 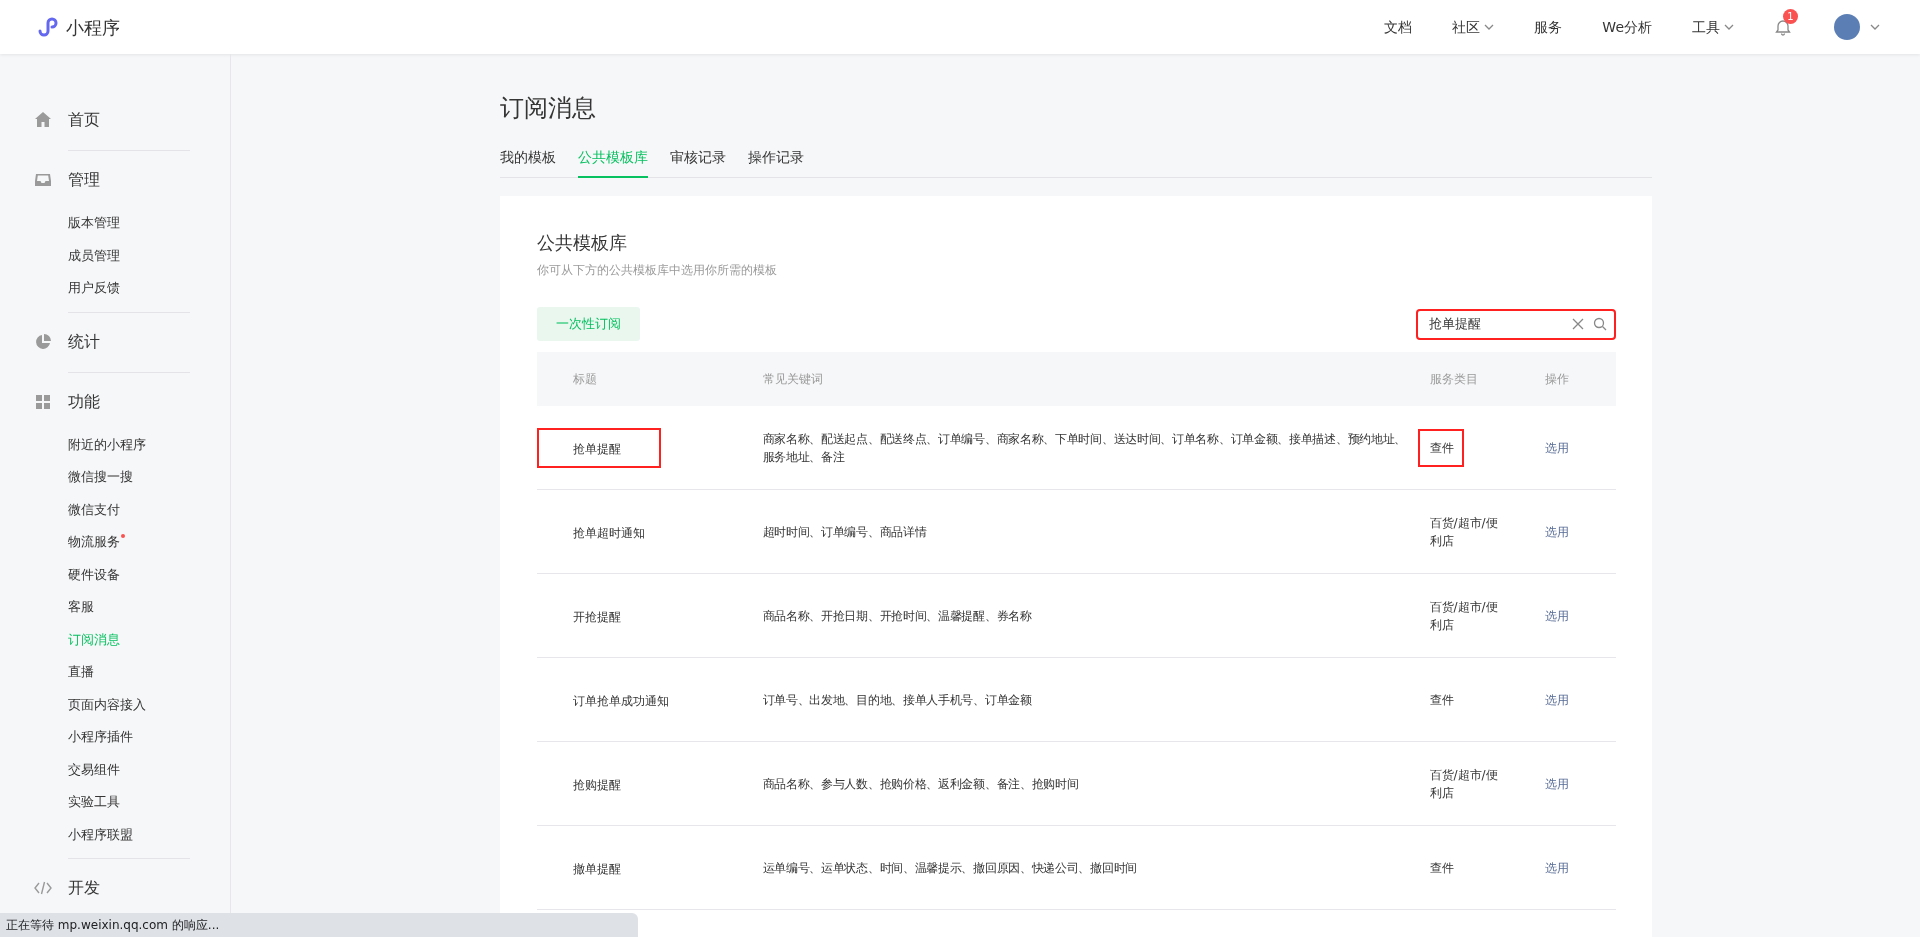 I want to click on sidebar-group: 管理, so click(x=84, y=180).